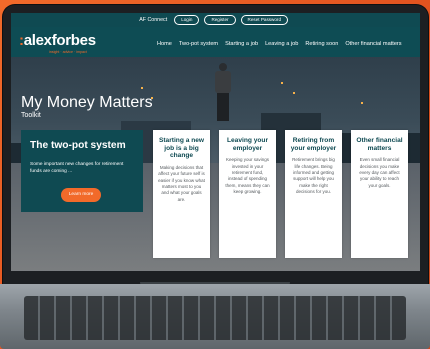 The width and height of the screenshot is (430, 349). What do you see at coordinates (78, 145) in the screenshot?
I see `feature-card-title: The two-pot system` at bounding box center [78, 145].